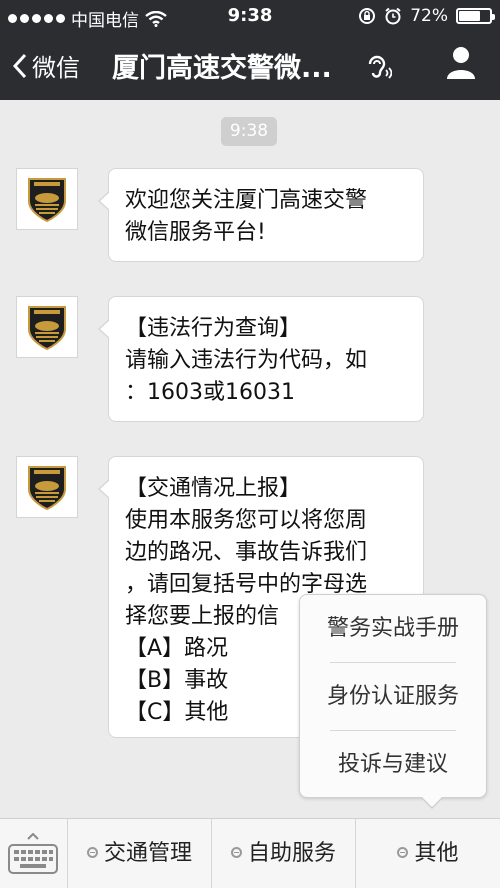  Describe the element at coordinates (429, 16) in the screenshot. I see `battery-percent: 72%` at that location.